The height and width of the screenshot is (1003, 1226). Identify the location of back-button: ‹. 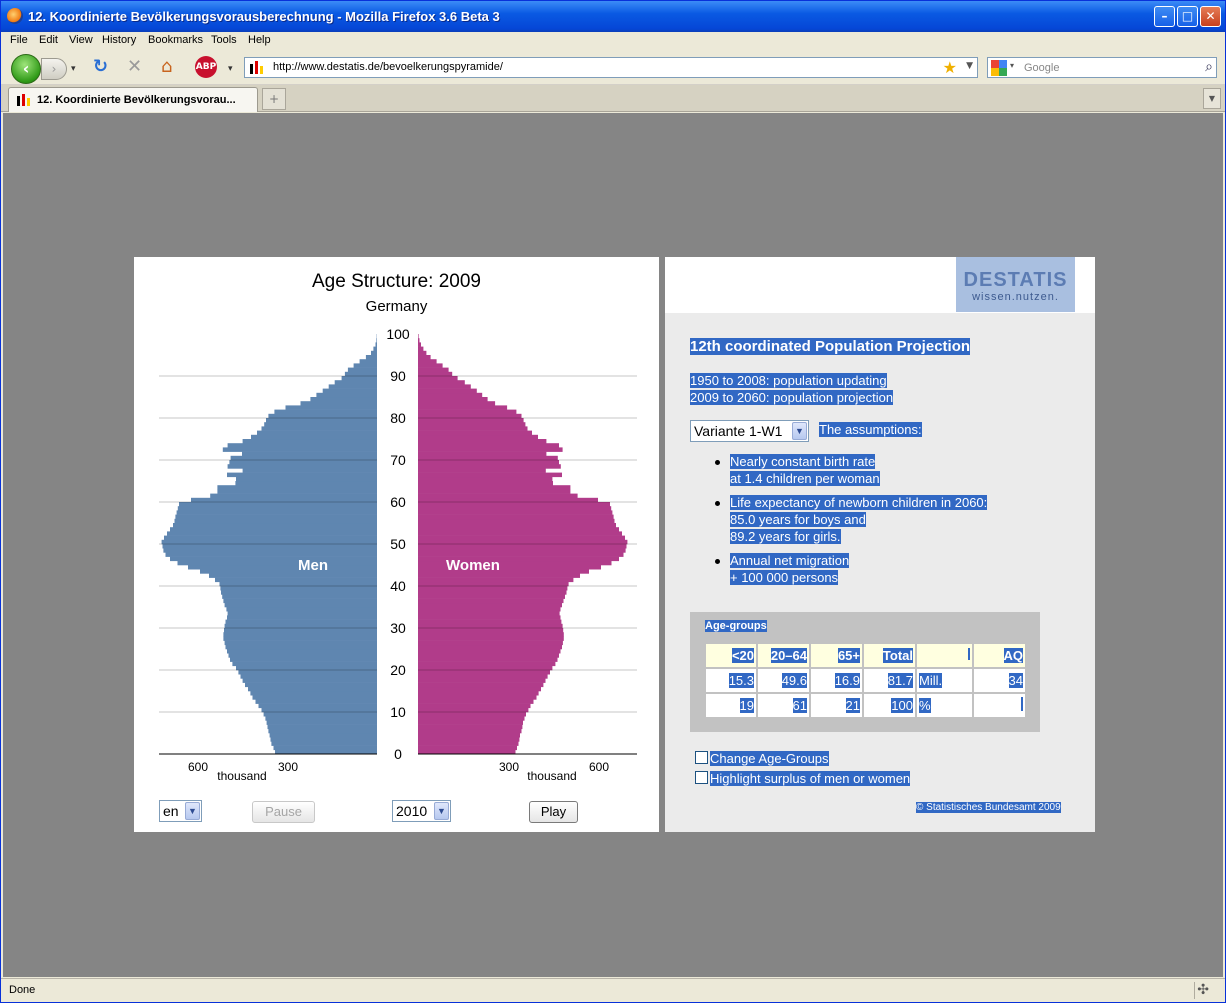
(26, 69).